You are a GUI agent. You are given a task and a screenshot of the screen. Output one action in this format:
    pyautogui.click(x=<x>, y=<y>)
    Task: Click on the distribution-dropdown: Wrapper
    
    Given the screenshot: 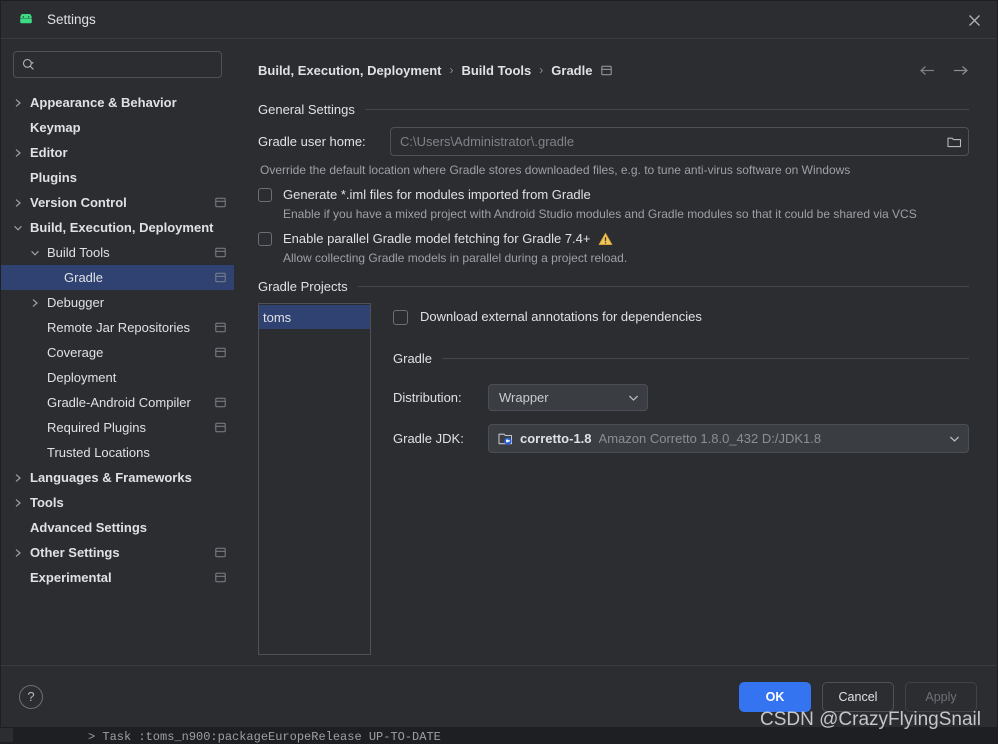 What is the action you would take?
    pyautogui.click(x=568, y=397)
    